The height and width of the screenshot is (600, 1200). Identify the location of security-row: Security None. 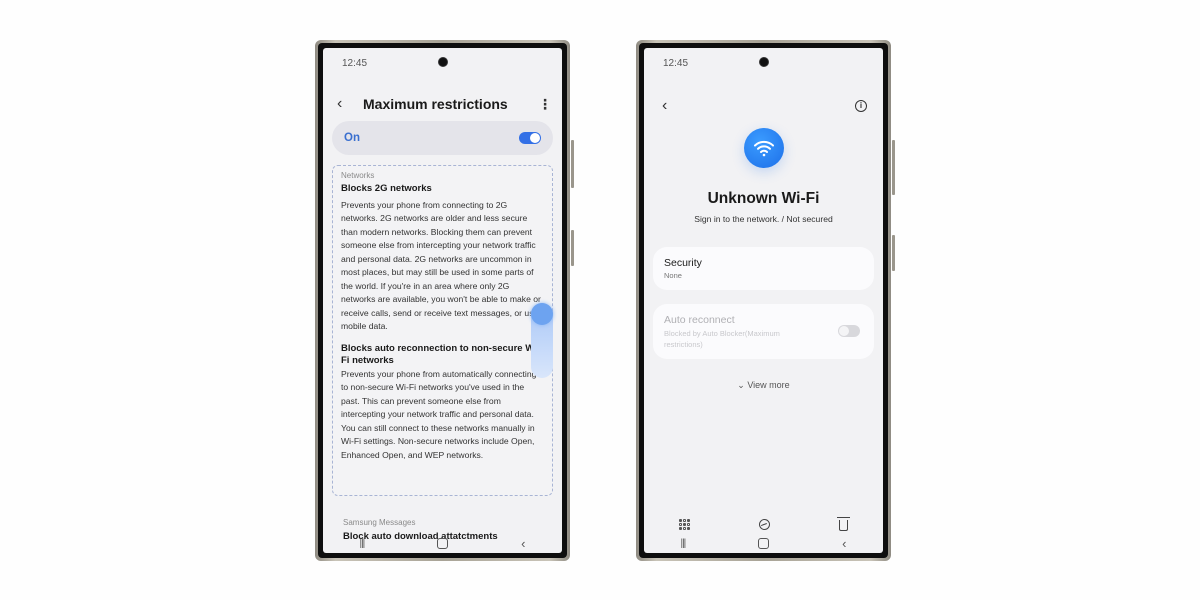
(763, 268).